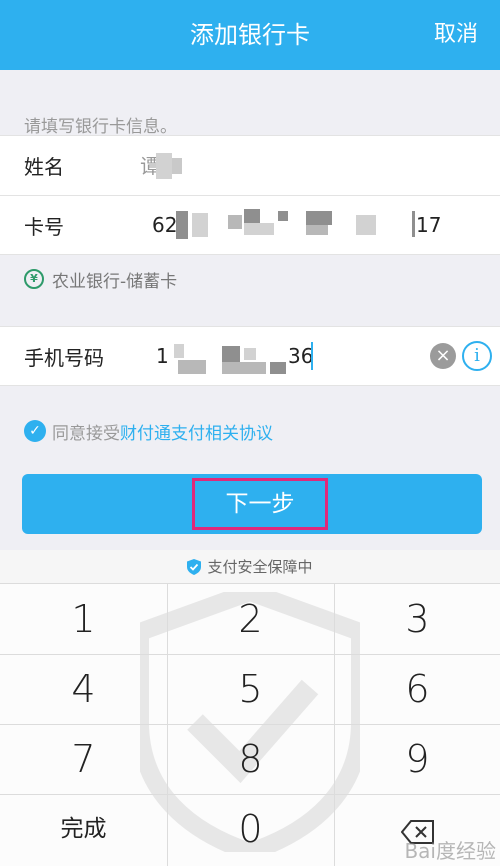 This screenshot has width=500, height=866. What do you see at coordinates (250, 619) in the screenshot?
I see `key-2: 2` at bounding box center [250, 619].